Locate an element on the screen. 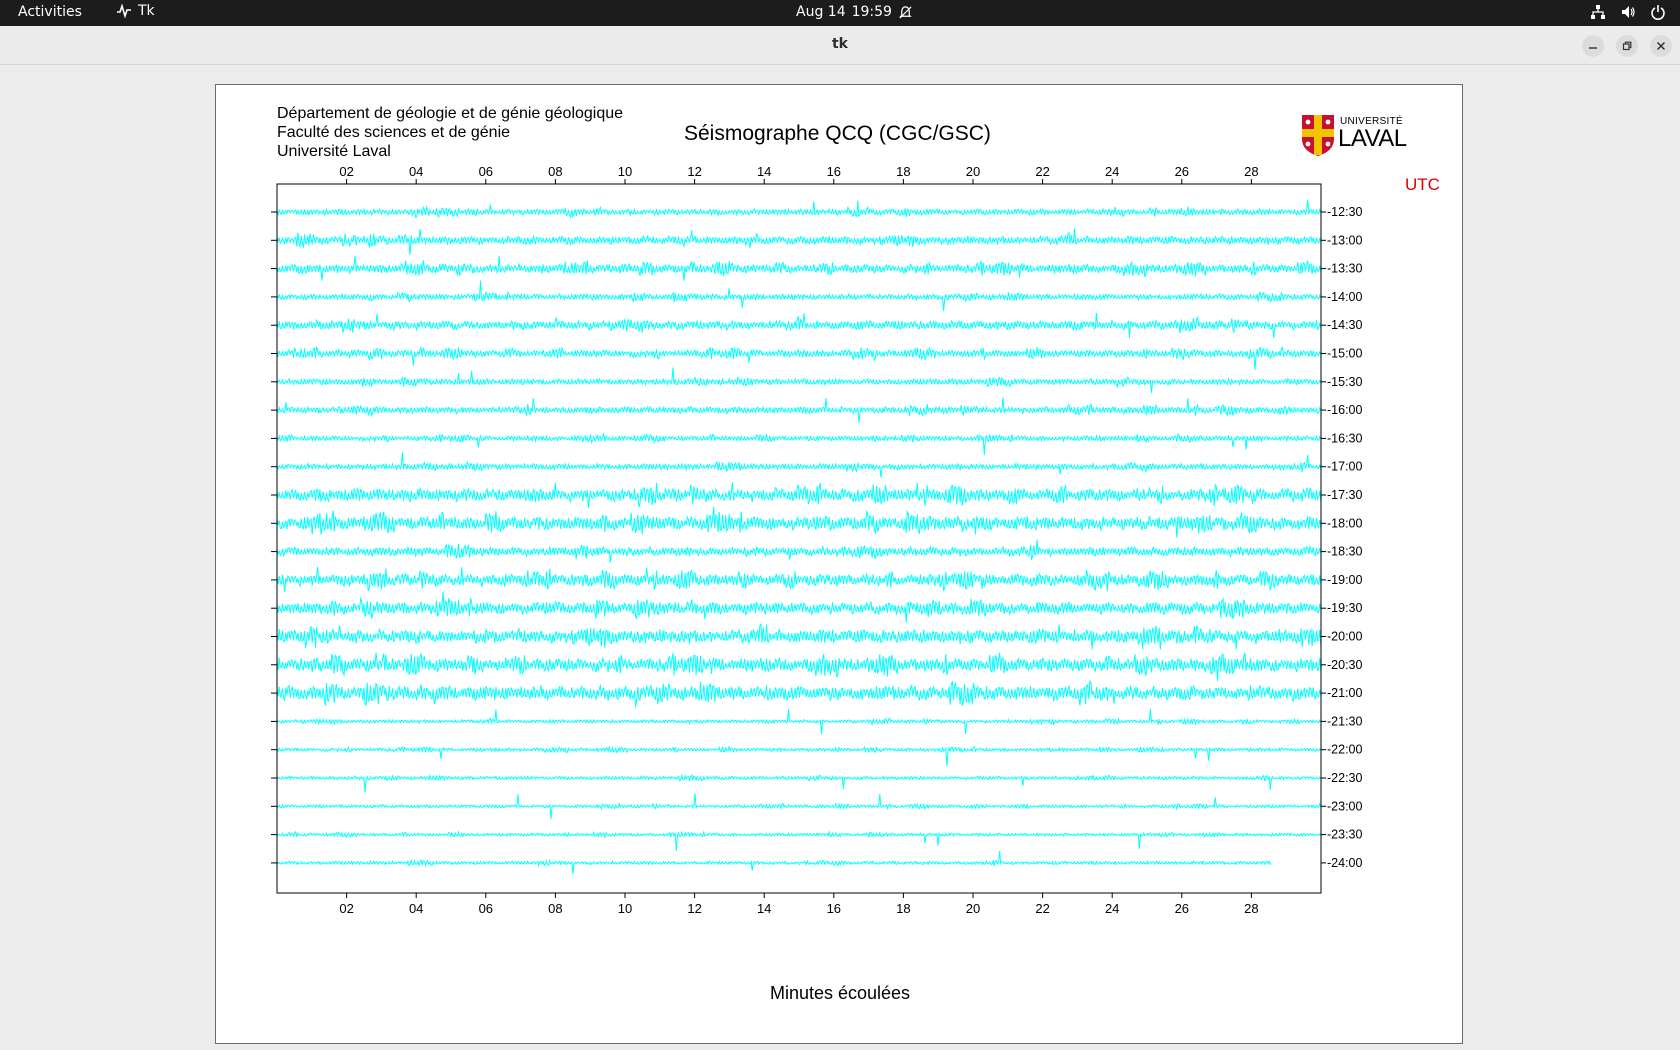 This screenshot has width=1680, height=1050. x-tick-label-bottom: 22 is located at coordinates (1042, 908).